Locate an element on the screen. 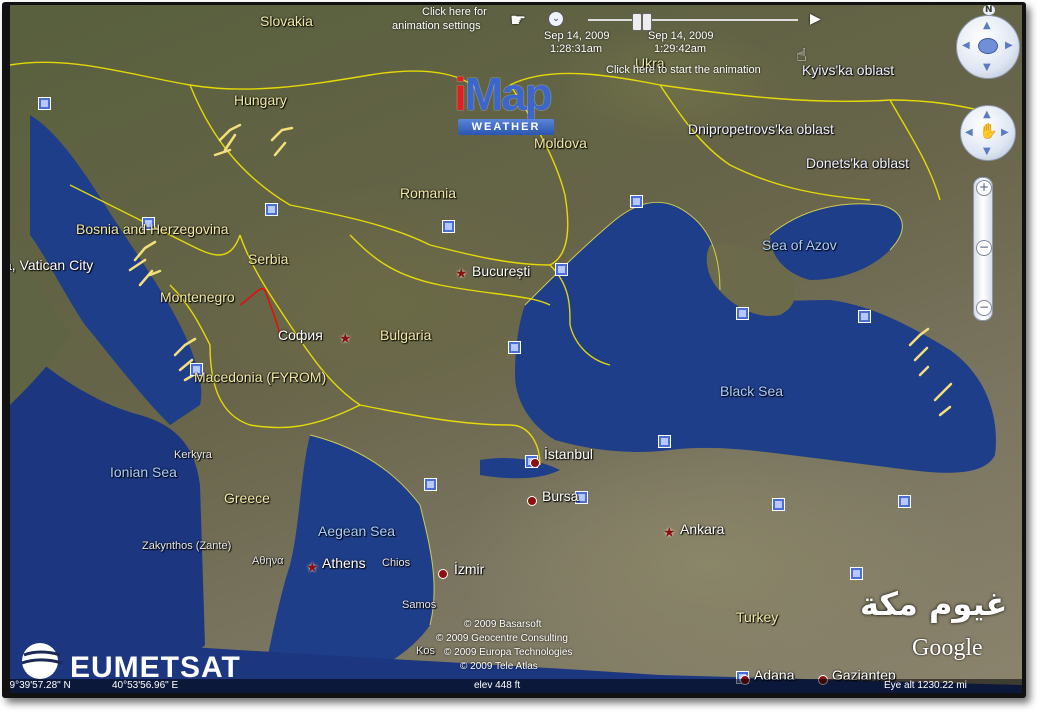  label-athens-greek: Αθηνα is located at coordinates (268, 561).